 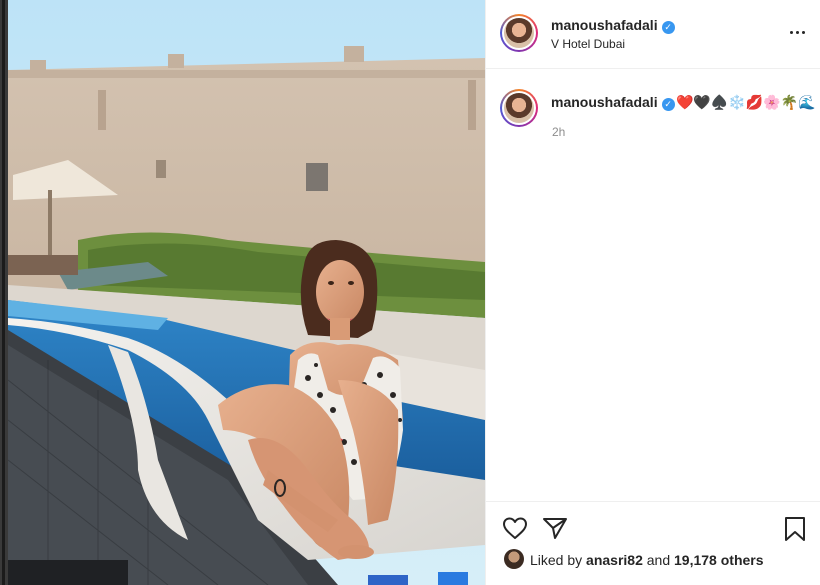 I want to click on caption-author: manoushafadali ✓, so click(x=613, y=102).